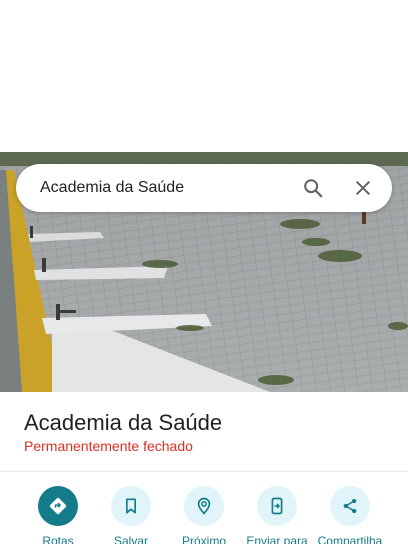  I want to click on share-button: Compartilha, so click(350, 515).